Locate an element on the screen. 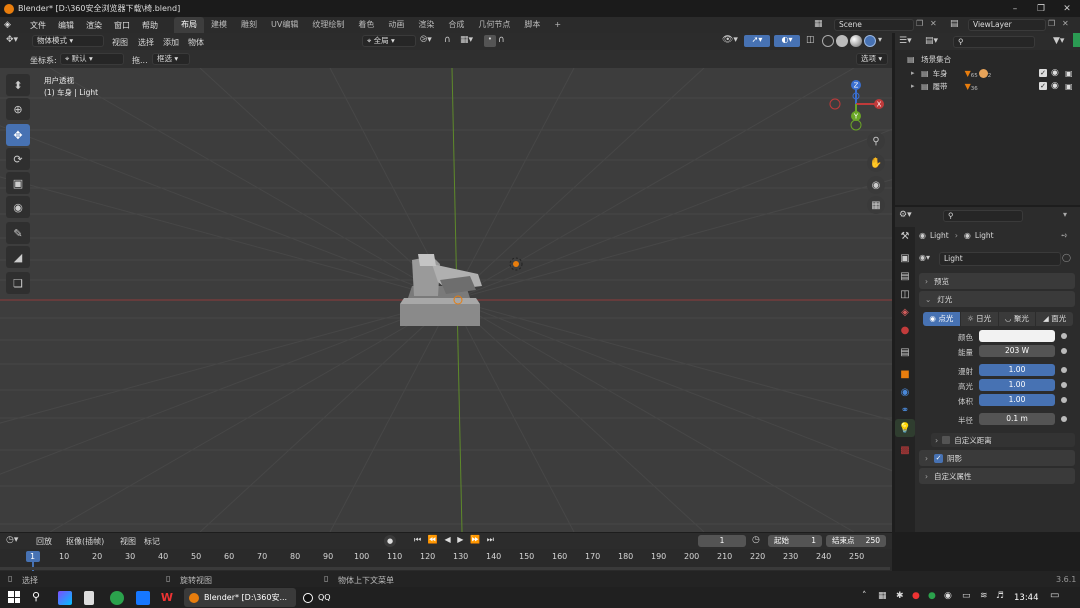 Image resolution: width=1080 pixels, height=608 pixels. world-tab-icon: ● is located at coordinates (905, 330).